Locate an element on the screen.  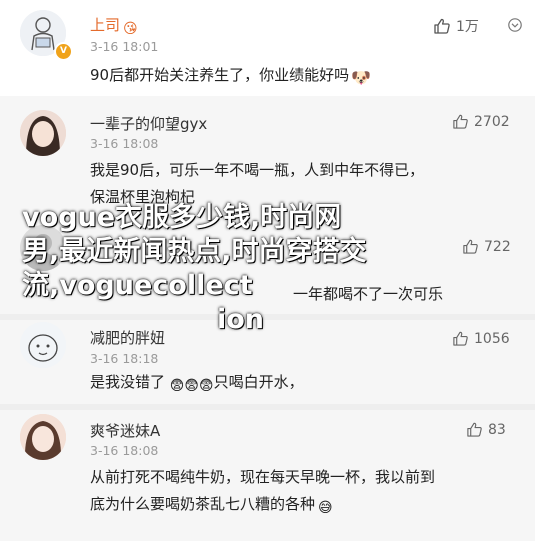
post-text: 90后都开始关注养生了，你业绩能好吗 🐶 is located at coordinates (230, 76).